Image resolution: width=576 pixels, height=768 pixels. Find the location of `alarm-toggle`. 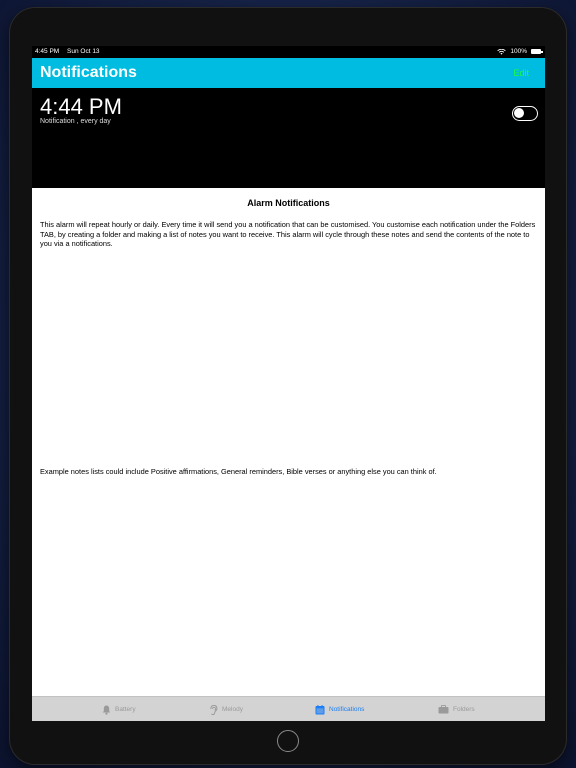

alarm-toggle is located at coordinates (525, 113).